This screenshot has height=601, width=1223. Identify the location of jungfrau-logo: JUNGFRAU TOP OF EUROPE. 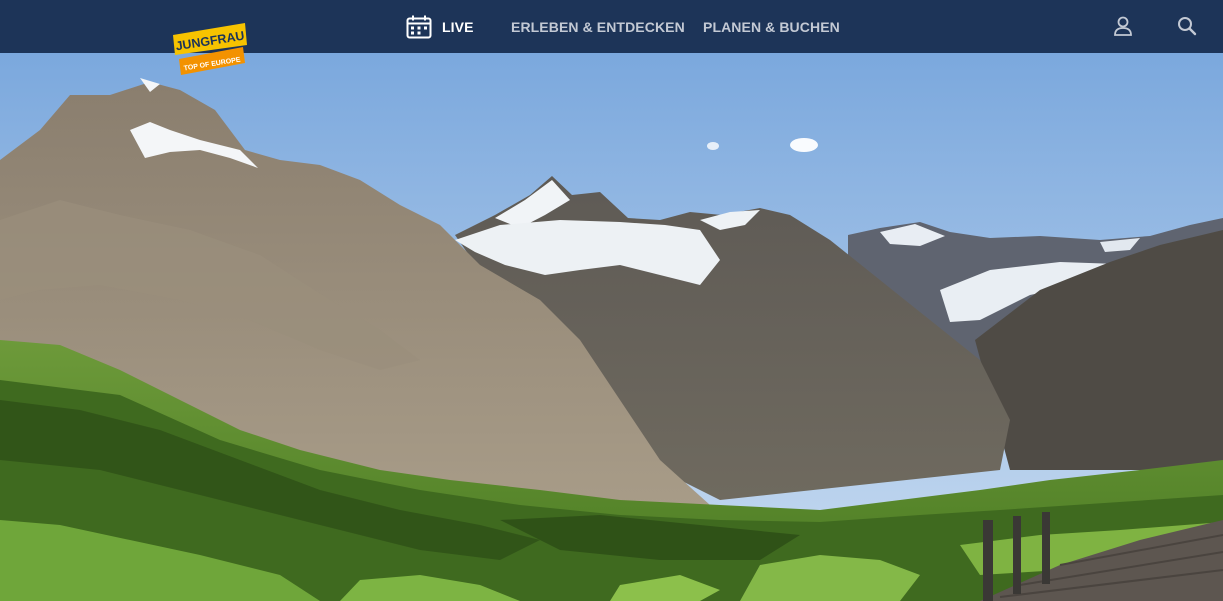
(211, 50).